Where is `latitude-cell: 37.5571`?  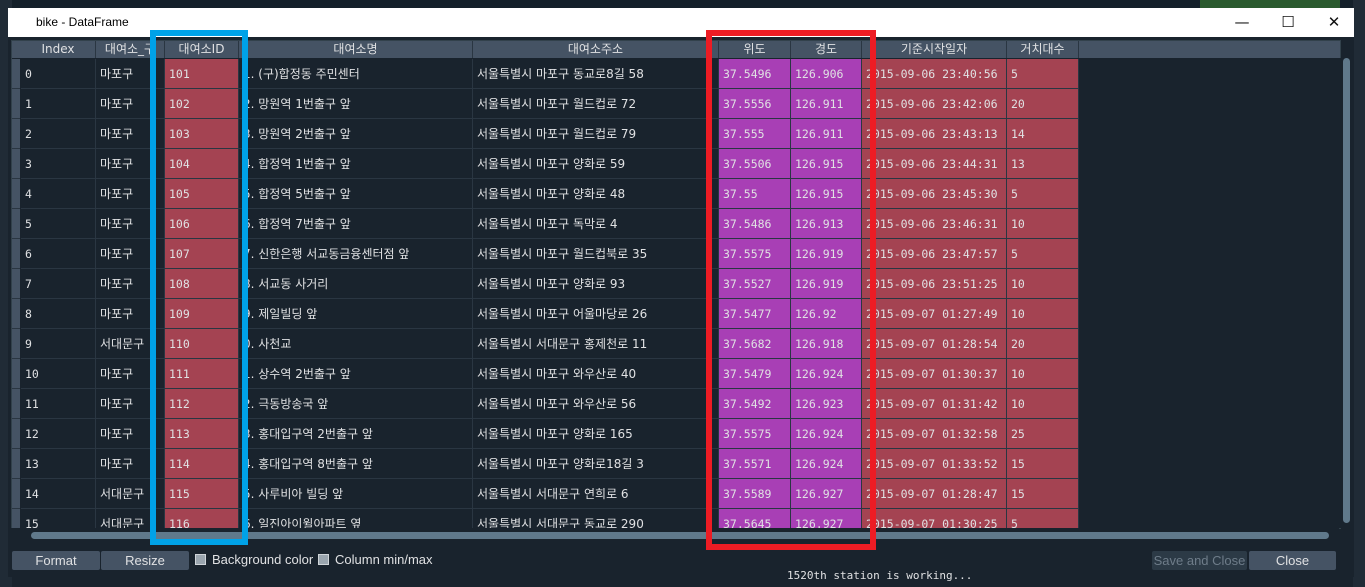 latitude-cell: 37.5571 is located at coordinates (755, 464).